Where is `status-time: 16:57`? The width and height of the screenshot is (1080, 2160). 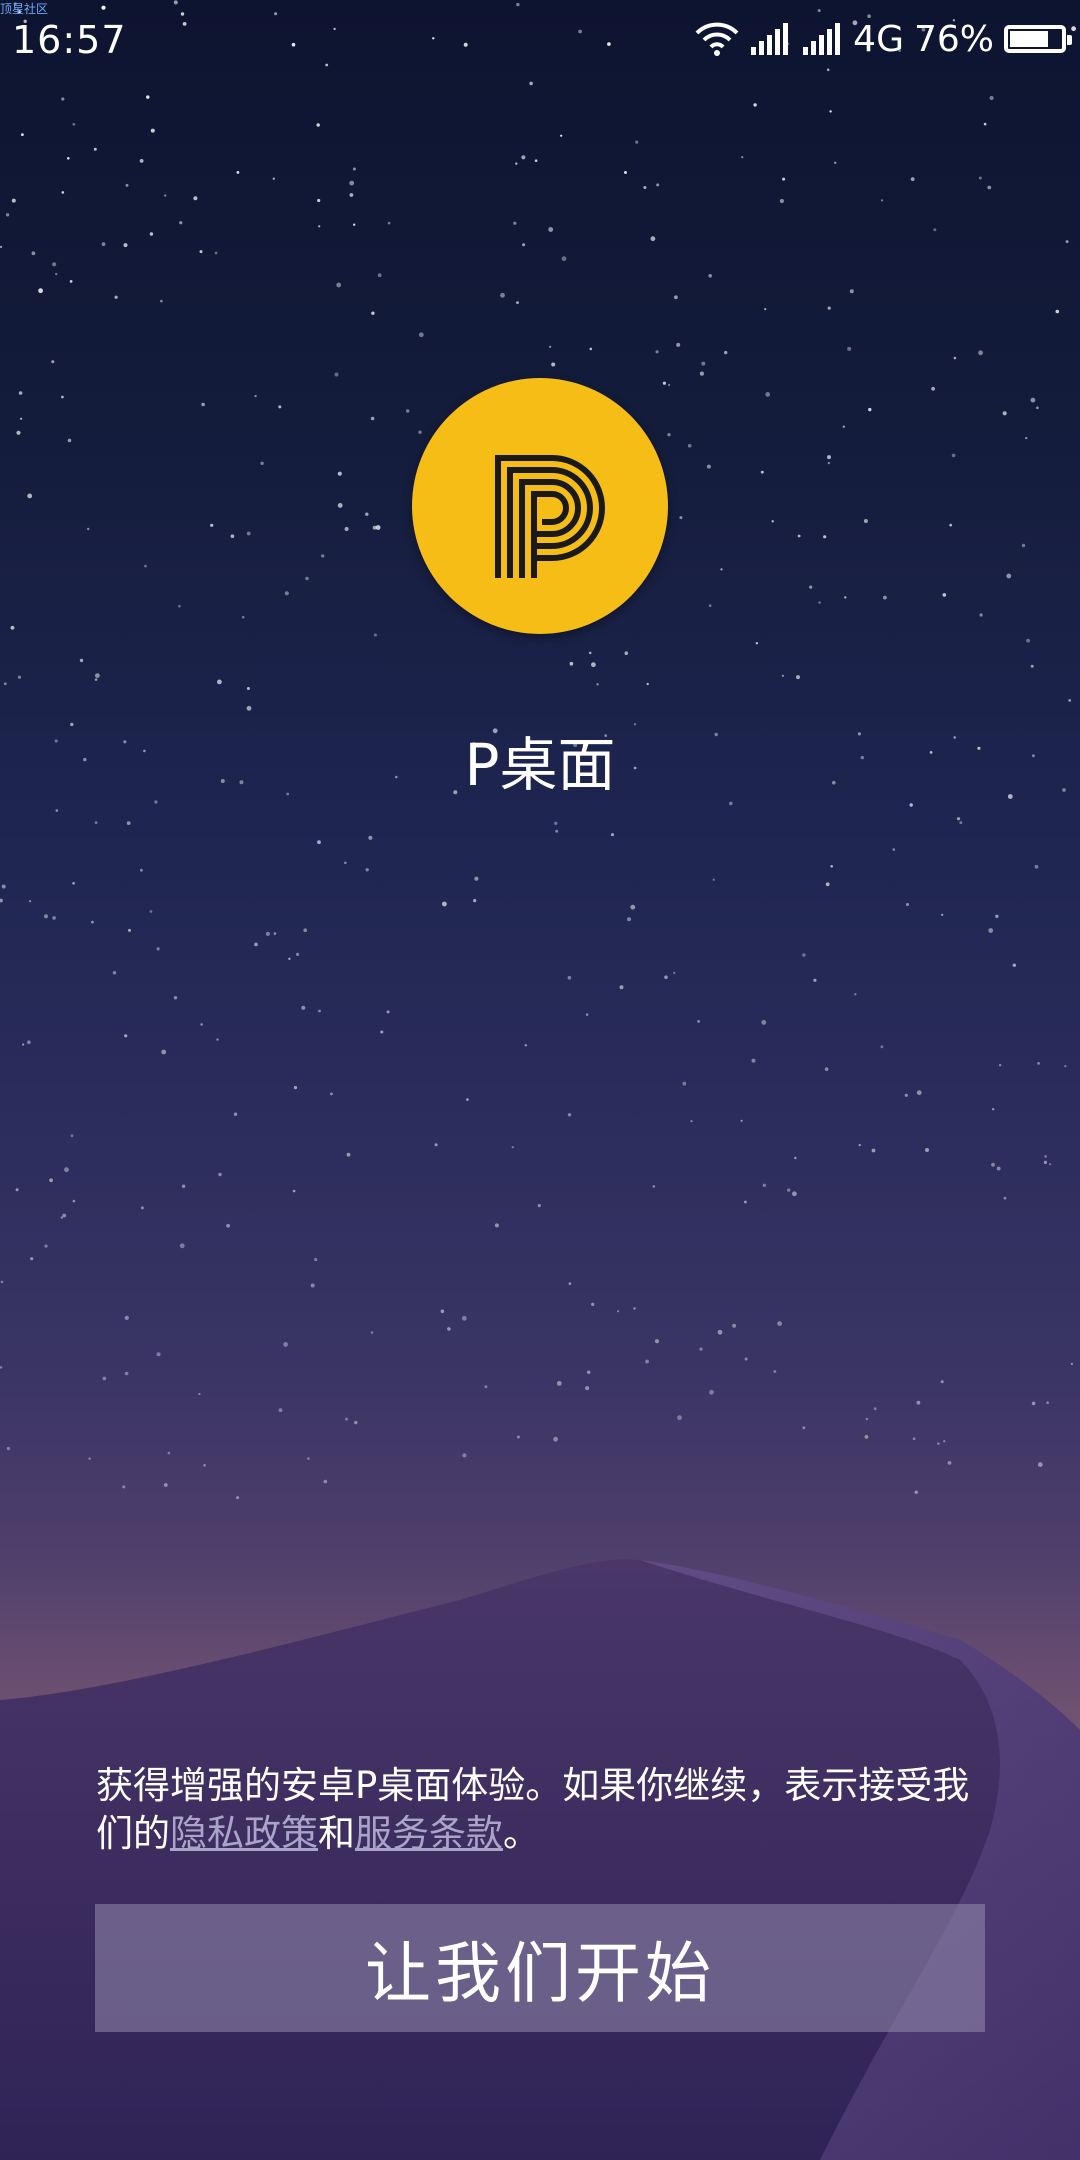
status-time: 16:57 is located at coordinates (69, 40).